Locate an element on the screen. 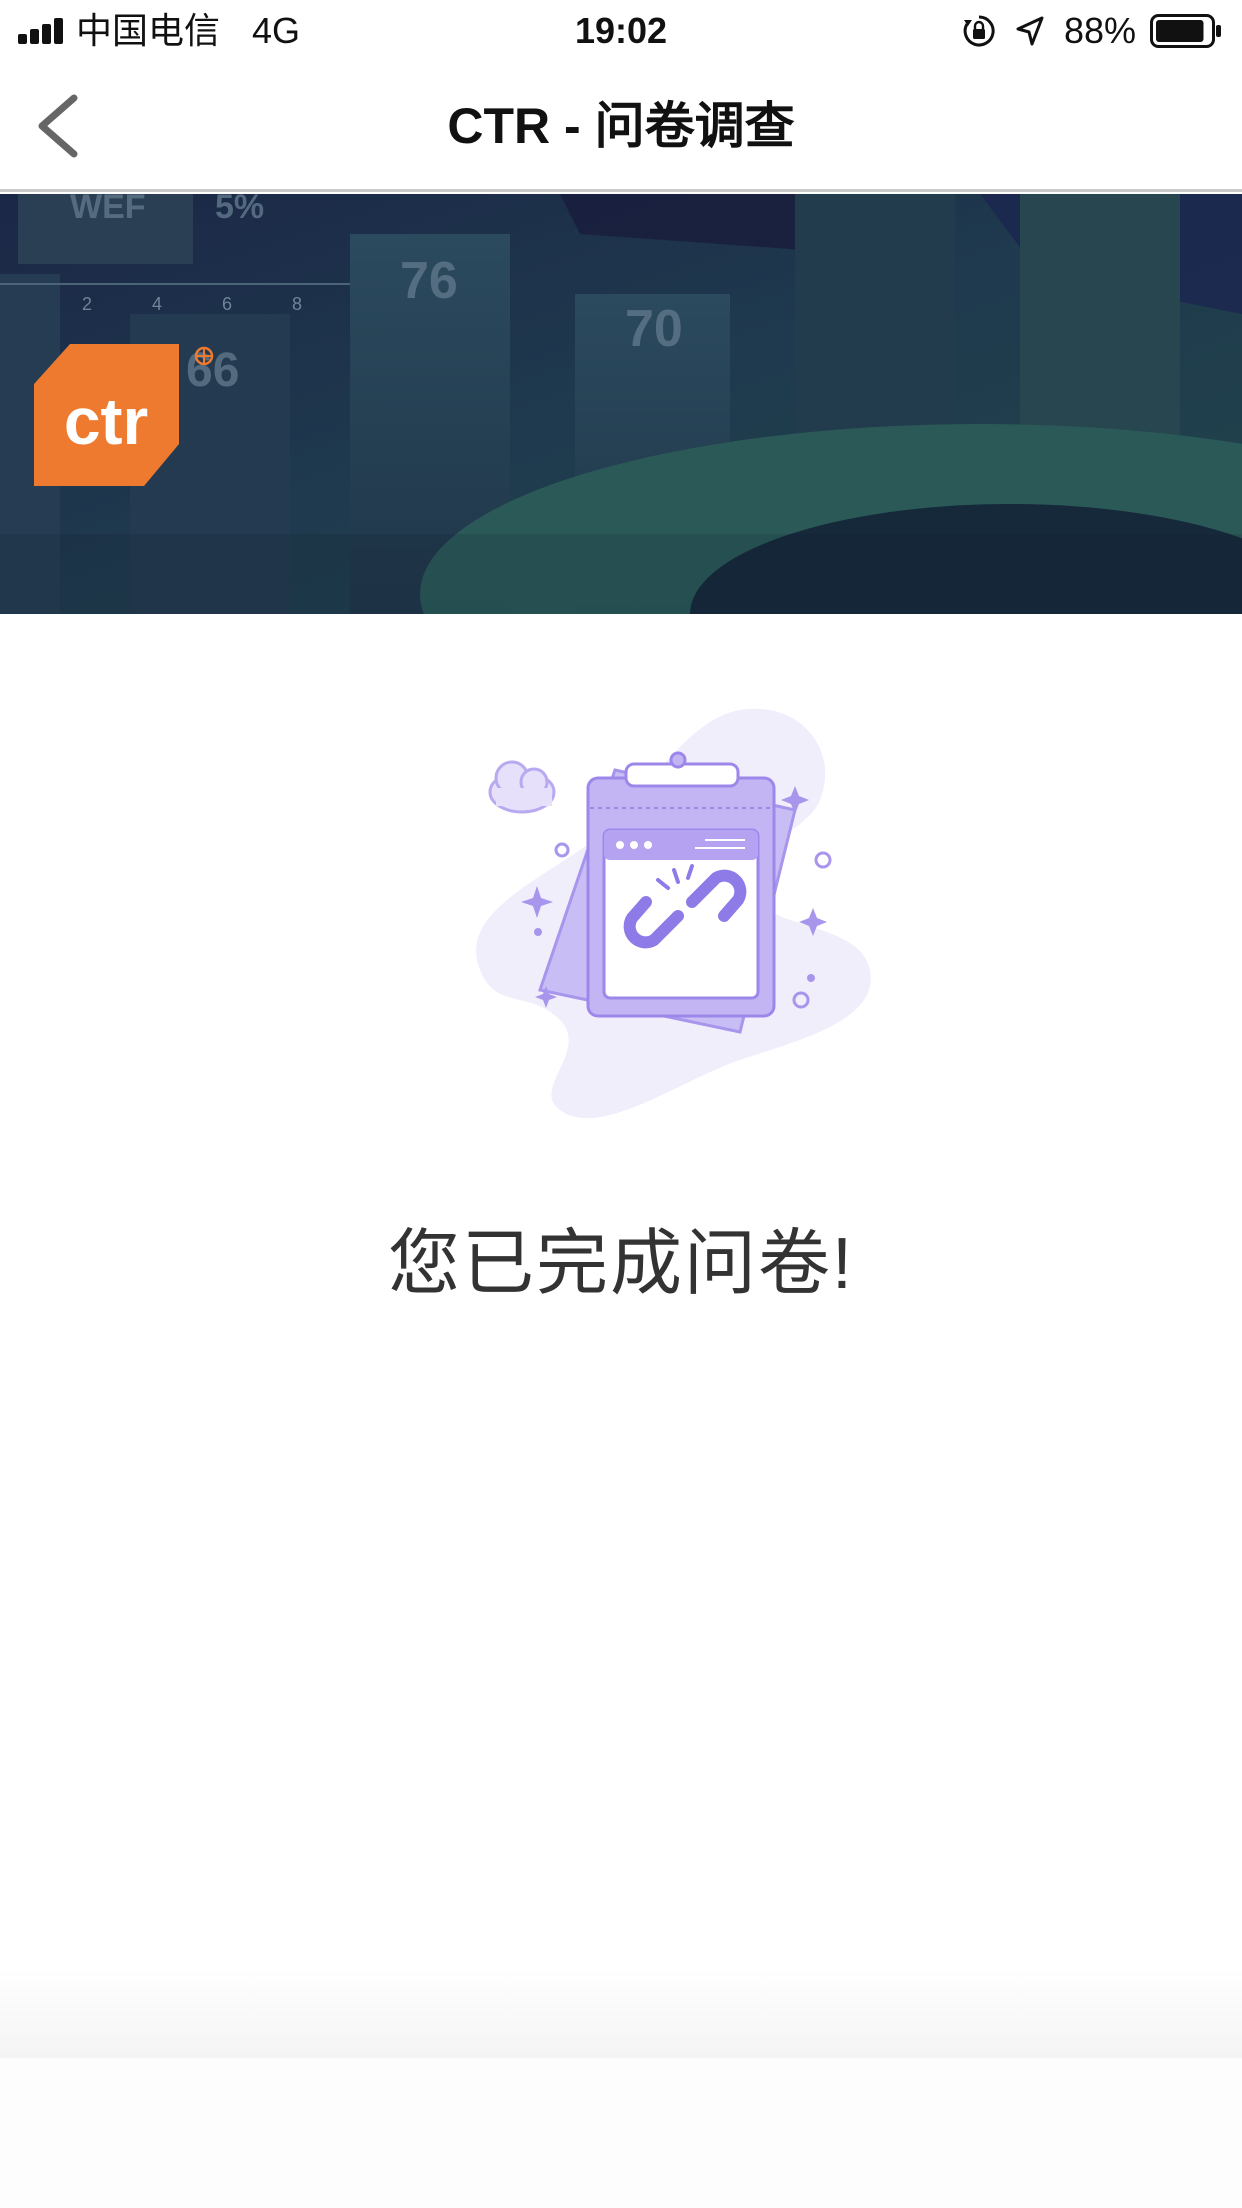 This screenshot has width=1242, height=2208. banner-number-70: 70 is located at coordinates (654, 329).